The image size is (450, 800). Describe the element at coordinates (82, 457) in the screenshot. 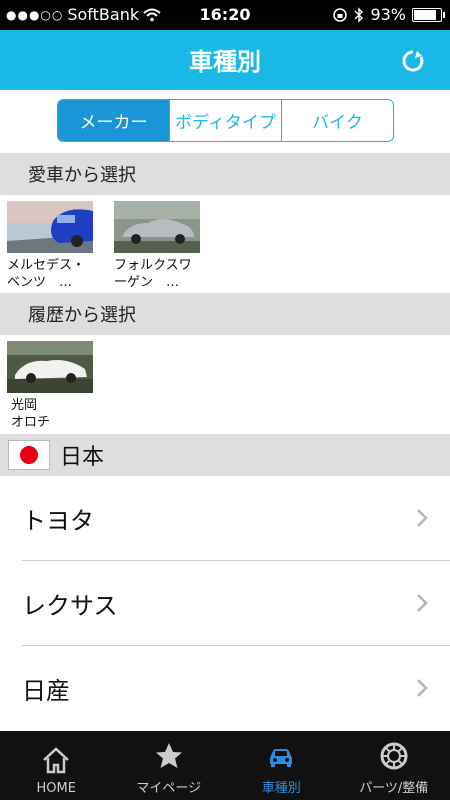

I see `country-name: 日本` at that location.